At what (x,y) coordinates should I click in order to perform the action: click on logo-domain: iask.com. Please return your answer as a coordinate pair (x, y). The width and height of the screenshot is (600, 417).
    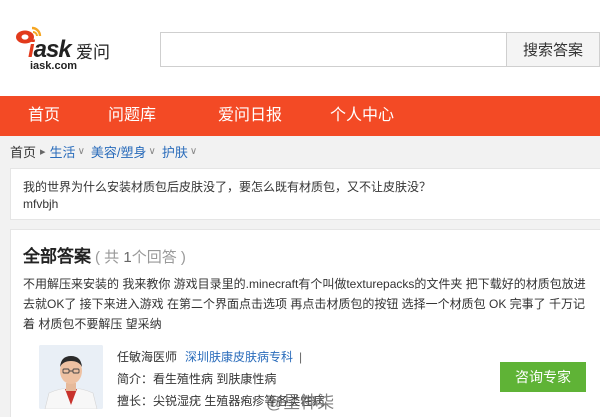
    Looking at the image, I should click on (54, 66).